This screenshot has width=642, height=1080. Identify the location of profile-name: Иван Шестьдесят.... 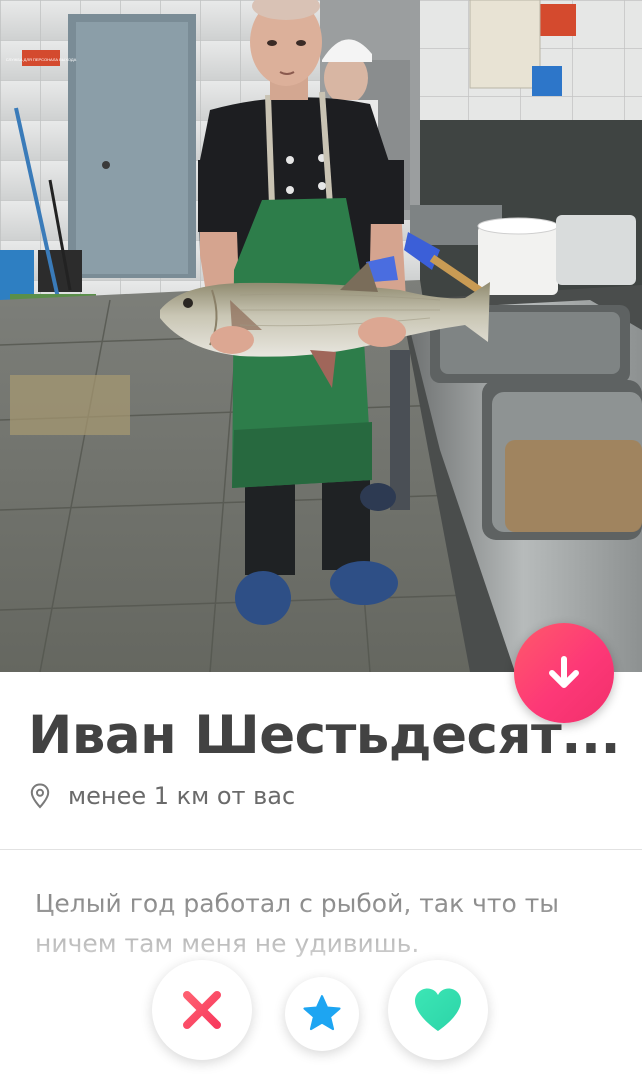
(323, 735).